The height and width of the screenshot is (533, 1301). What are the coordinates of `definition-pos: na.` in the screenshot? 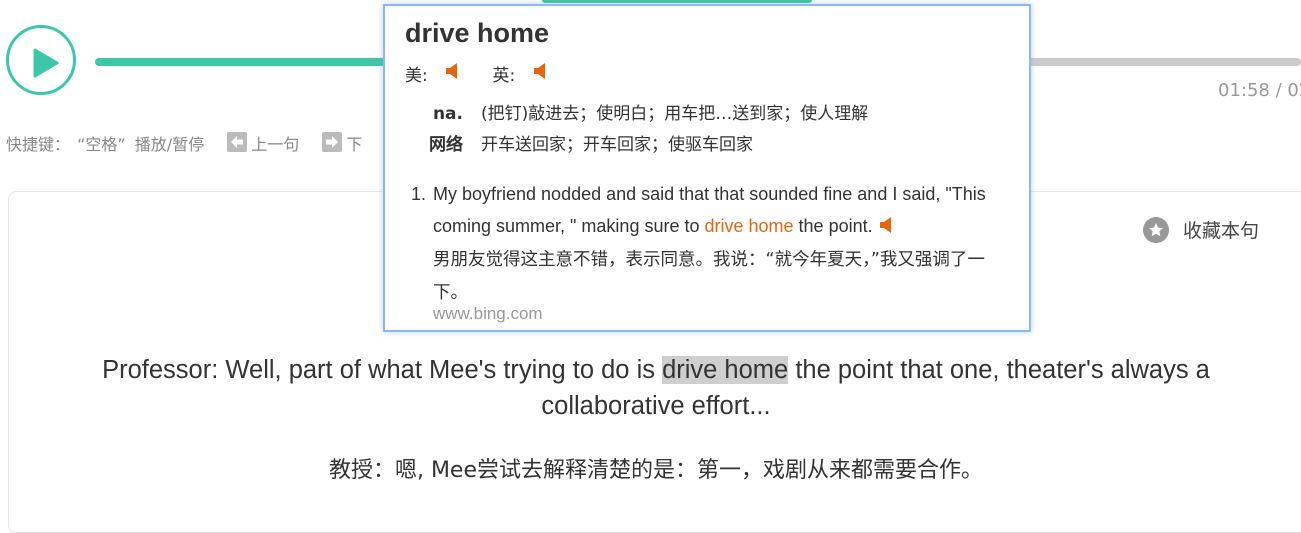 It's located at (447, 114).